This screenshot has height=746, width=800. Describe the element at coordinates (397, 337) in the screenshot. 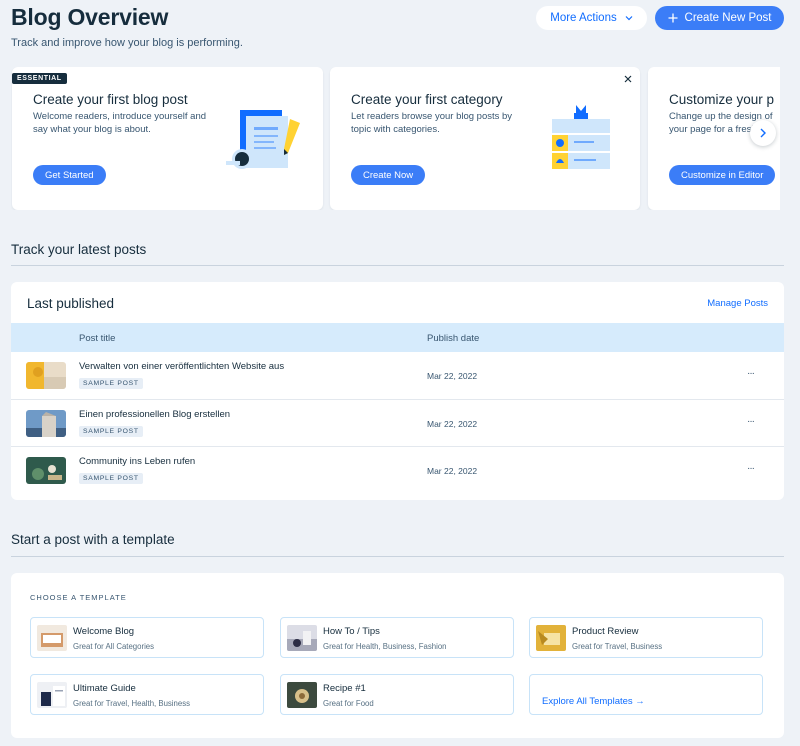

I see `table-header: Post title Publish date` at that location.